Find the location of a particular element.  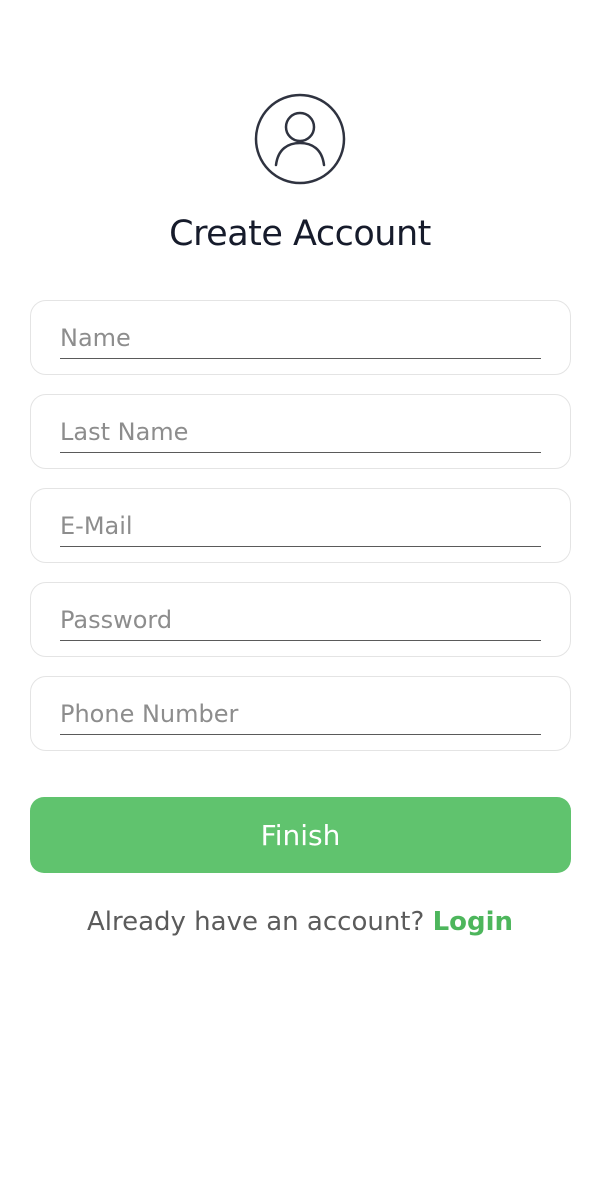

name-field-container is located at coordinates (300, 337).